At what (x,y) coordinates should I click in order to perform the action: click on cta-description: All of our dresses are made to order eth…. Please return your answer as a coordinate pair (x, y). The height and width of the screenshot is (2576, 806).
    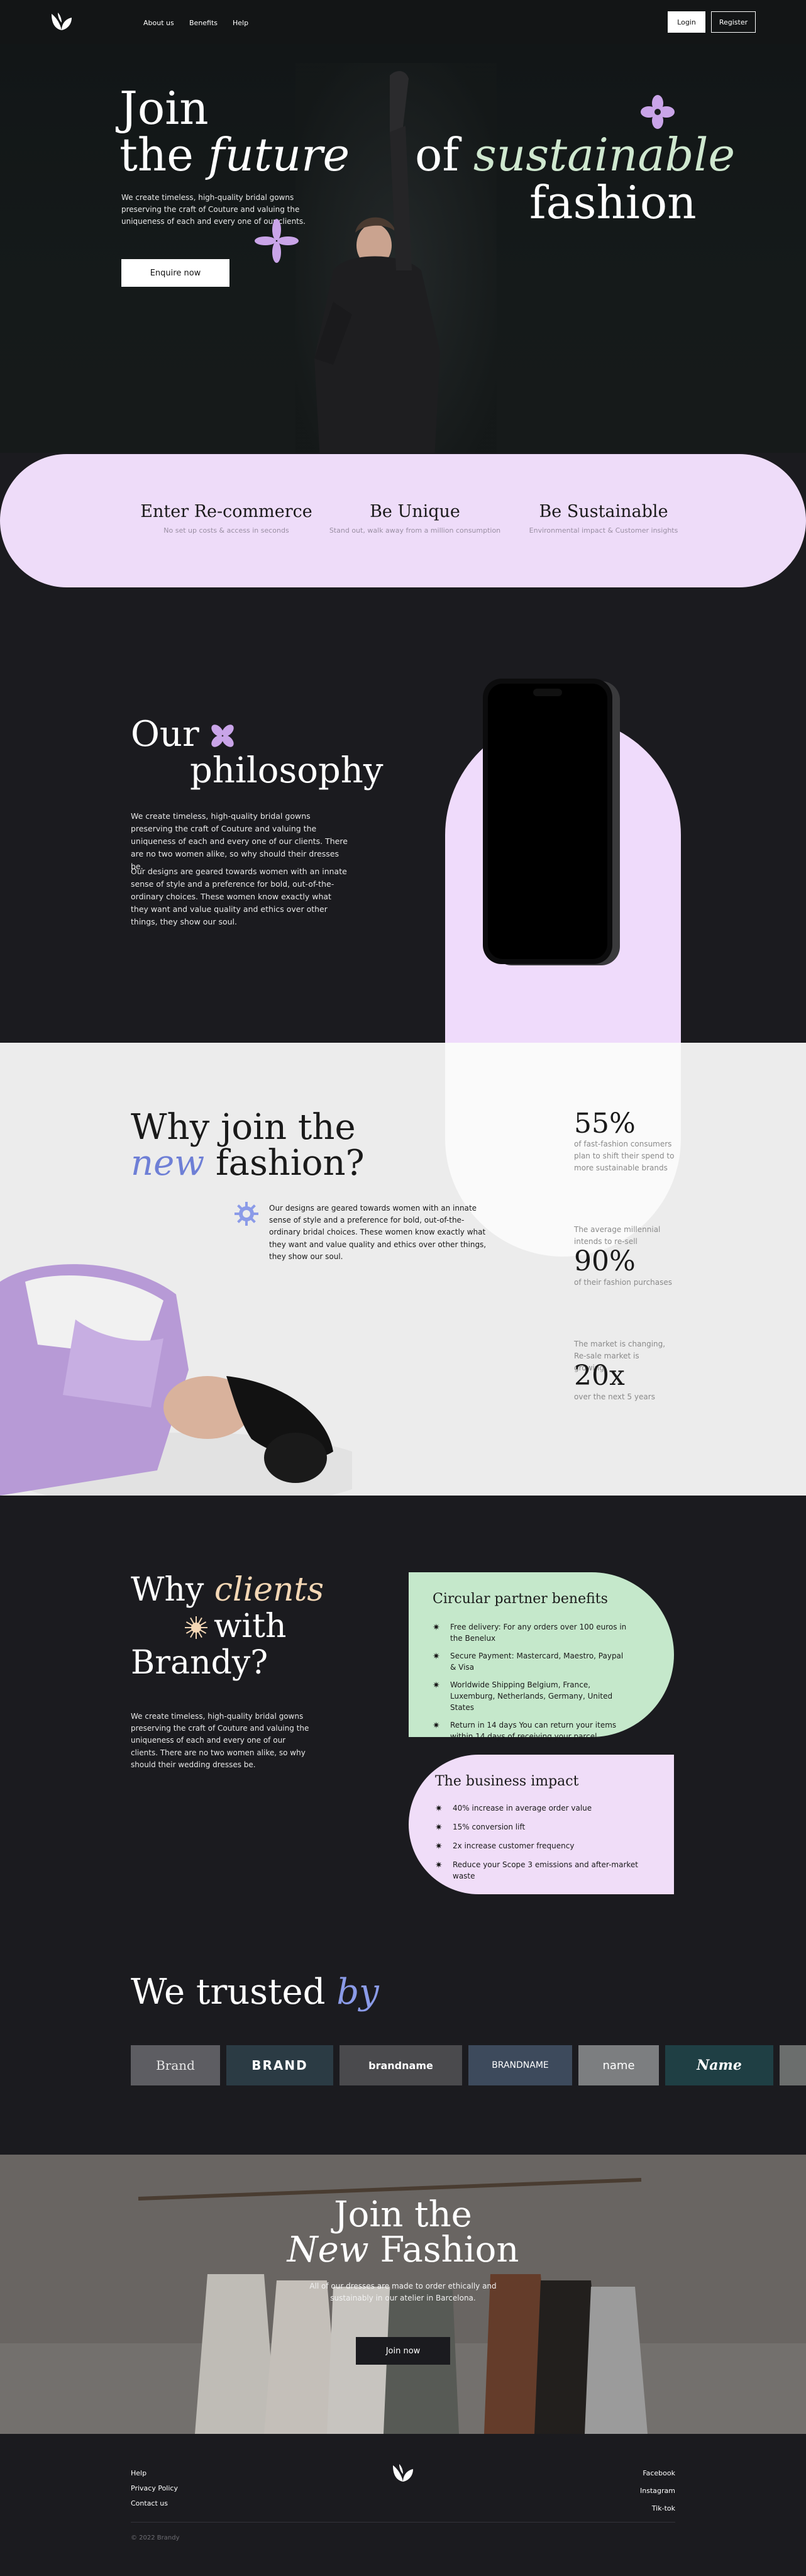
    Looking at the image, I should click on (403, 2292).